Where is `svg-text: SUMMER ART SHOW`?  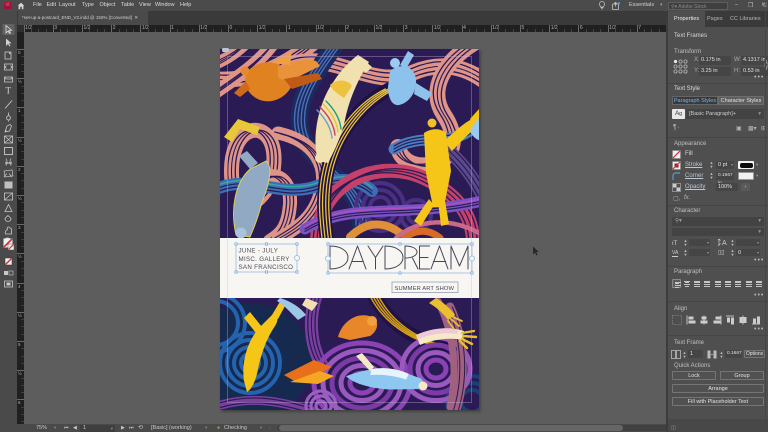
svg-text: SUMMER ART SHOW is located at coordinates (425, 289).